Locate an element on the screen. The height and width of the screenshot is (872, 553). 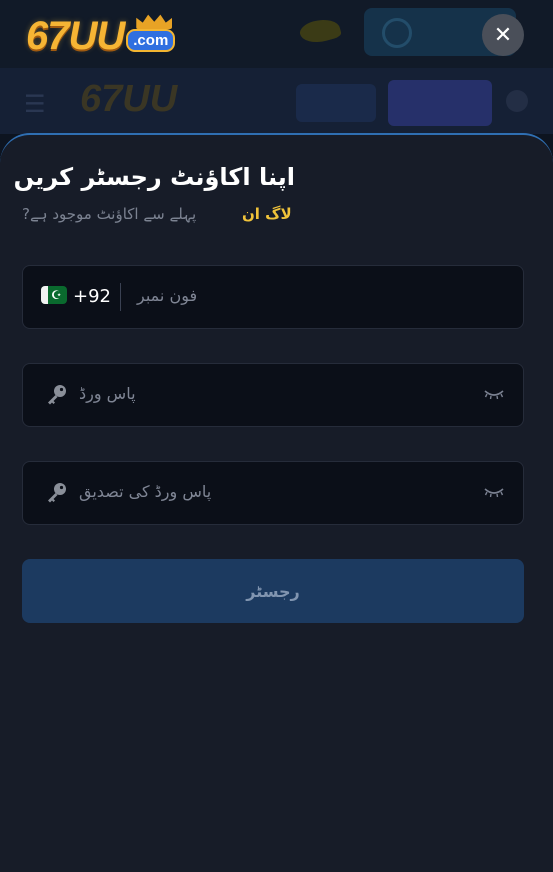
close-icon: ✕ is located at coordinates (503, 35).